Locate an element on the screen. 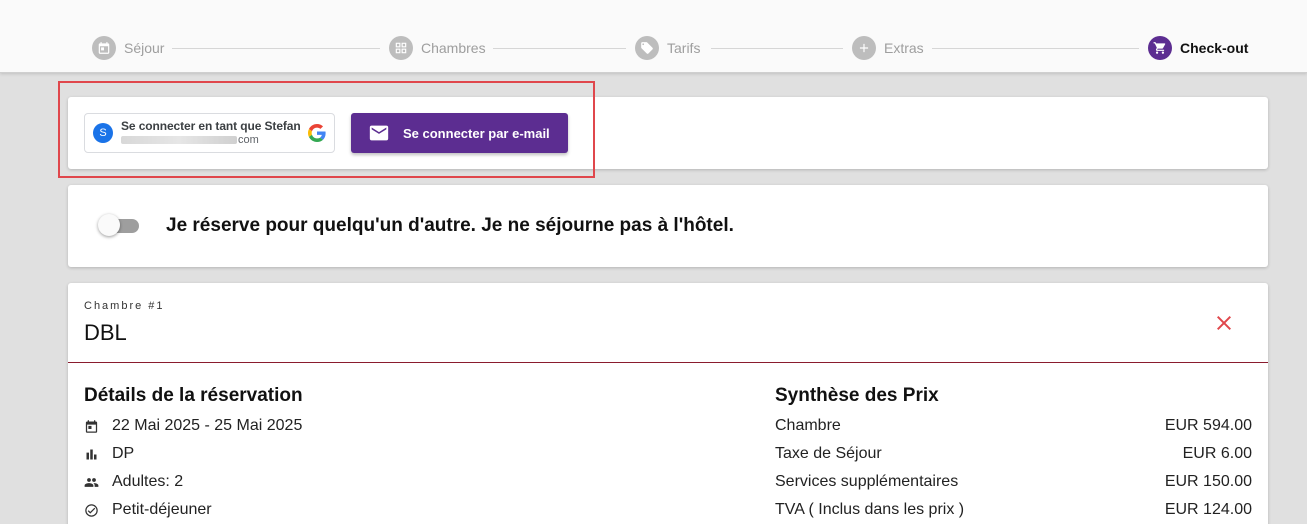 This screenshot has height=524, width=1307. price-label: TVA ( Inclus dans les prix ) is located at coordinates (870, 509).